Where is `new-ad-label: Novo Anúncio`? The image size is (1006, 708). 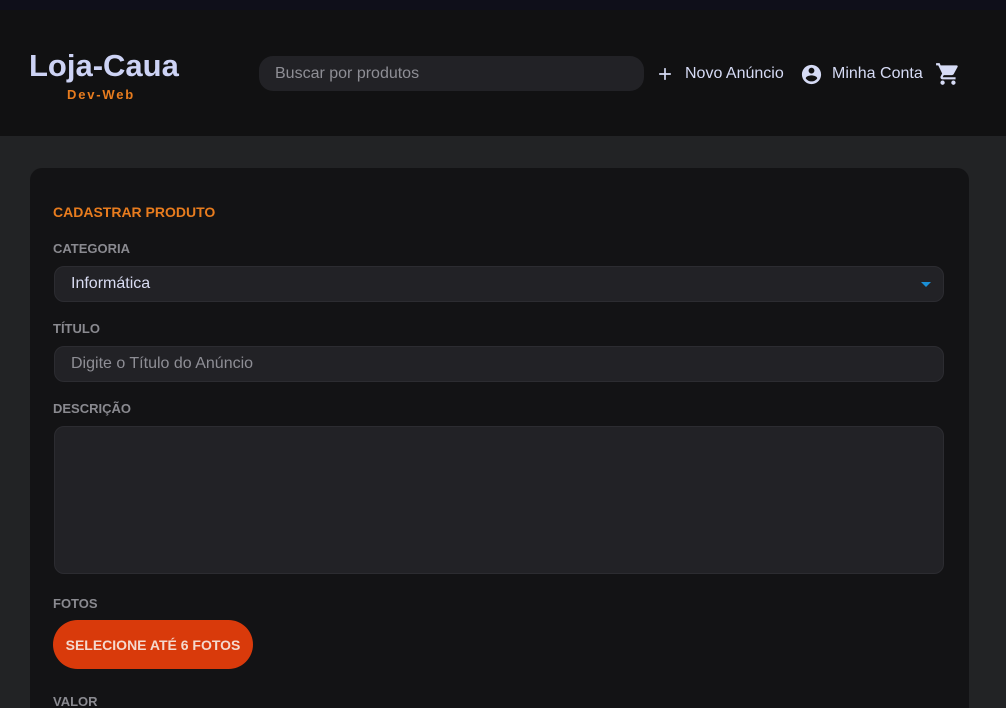
new-ad-label: Novo Anúncio is located at coordinates (734, 73).